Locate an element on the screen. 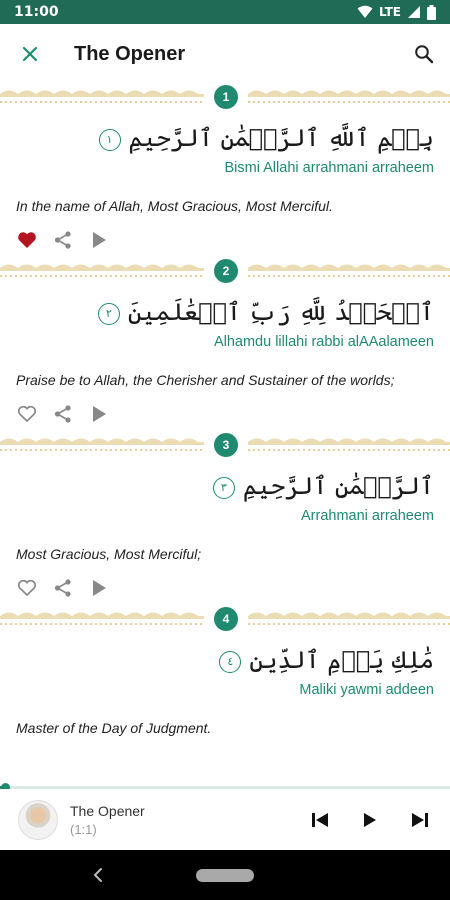 Image resolution: width=450 pixels, height=900 pixels. ayah-end-marker: ١ is located at coordinates (109, 139).